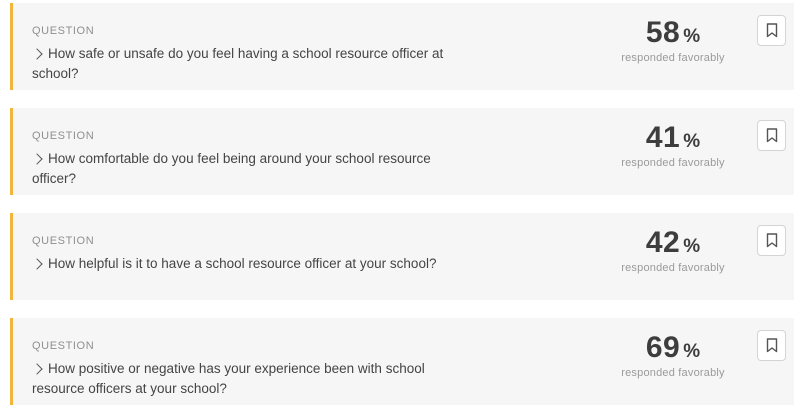 The height and width of the screenshot is (405, 796). What do you see at coordinates (663, 32) in the screenshot?
I see `percent-value: 58` at bounding box center [663, 32].